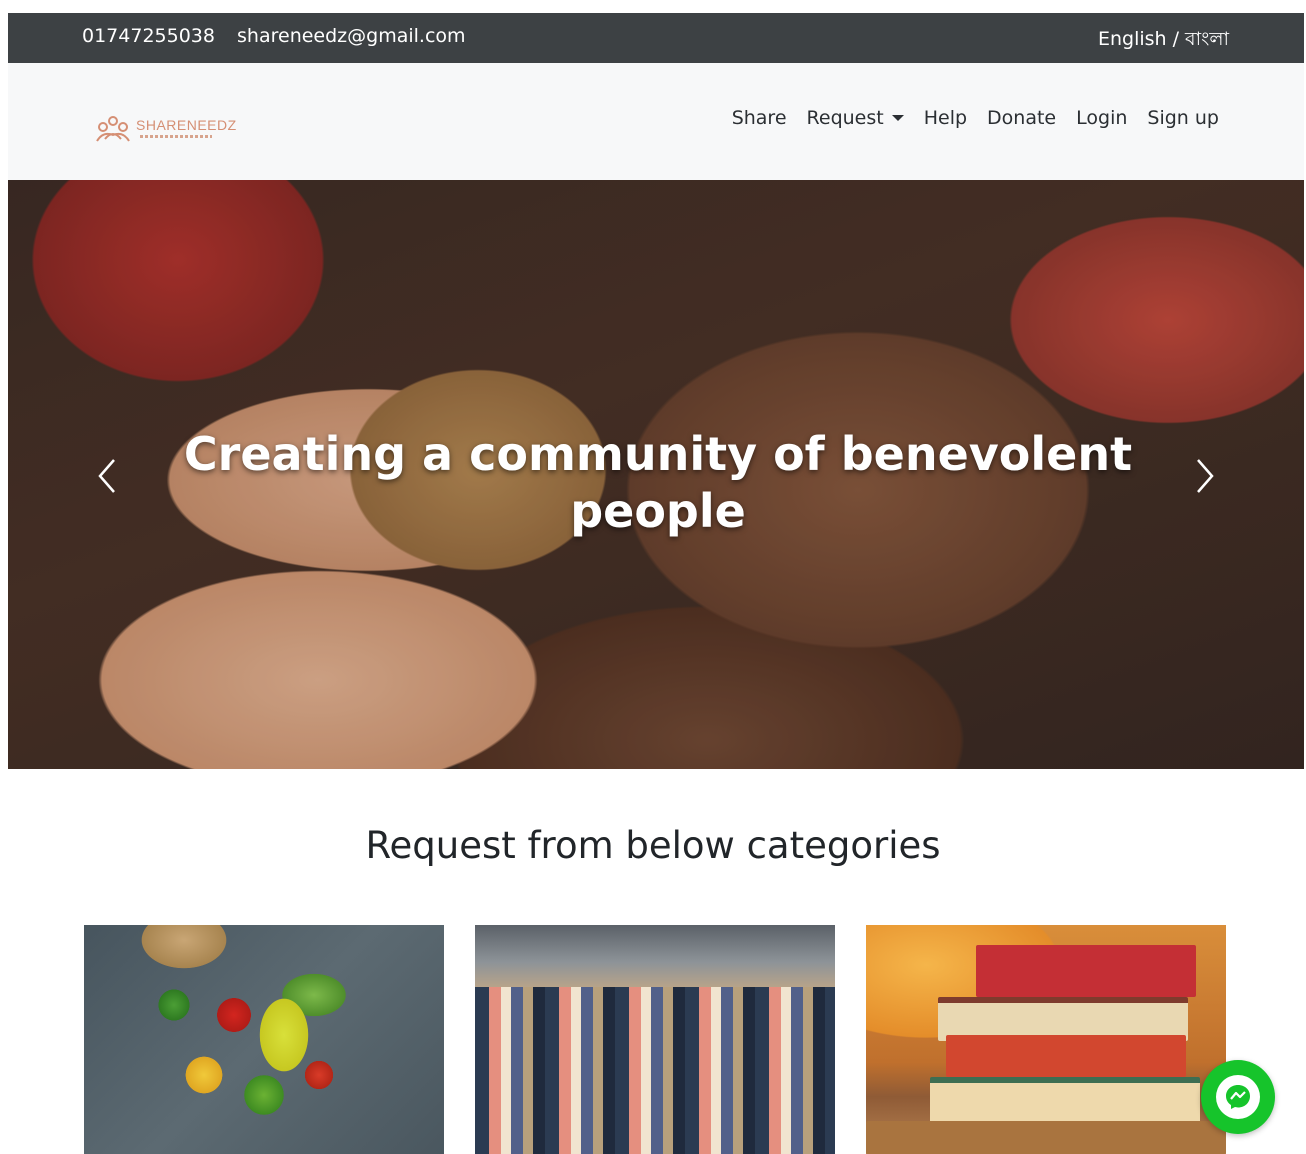  What do you see at coordinates (897, 118) in the screenshot?
I see `caret-down-icon` at bounding box center [897, 118].